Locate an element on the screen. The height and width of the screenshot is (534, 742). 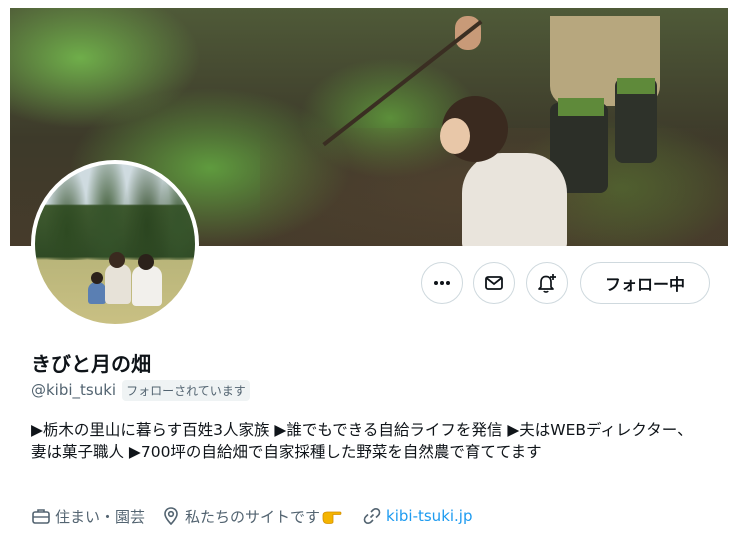
more-button is located at coordinates (442, 283).